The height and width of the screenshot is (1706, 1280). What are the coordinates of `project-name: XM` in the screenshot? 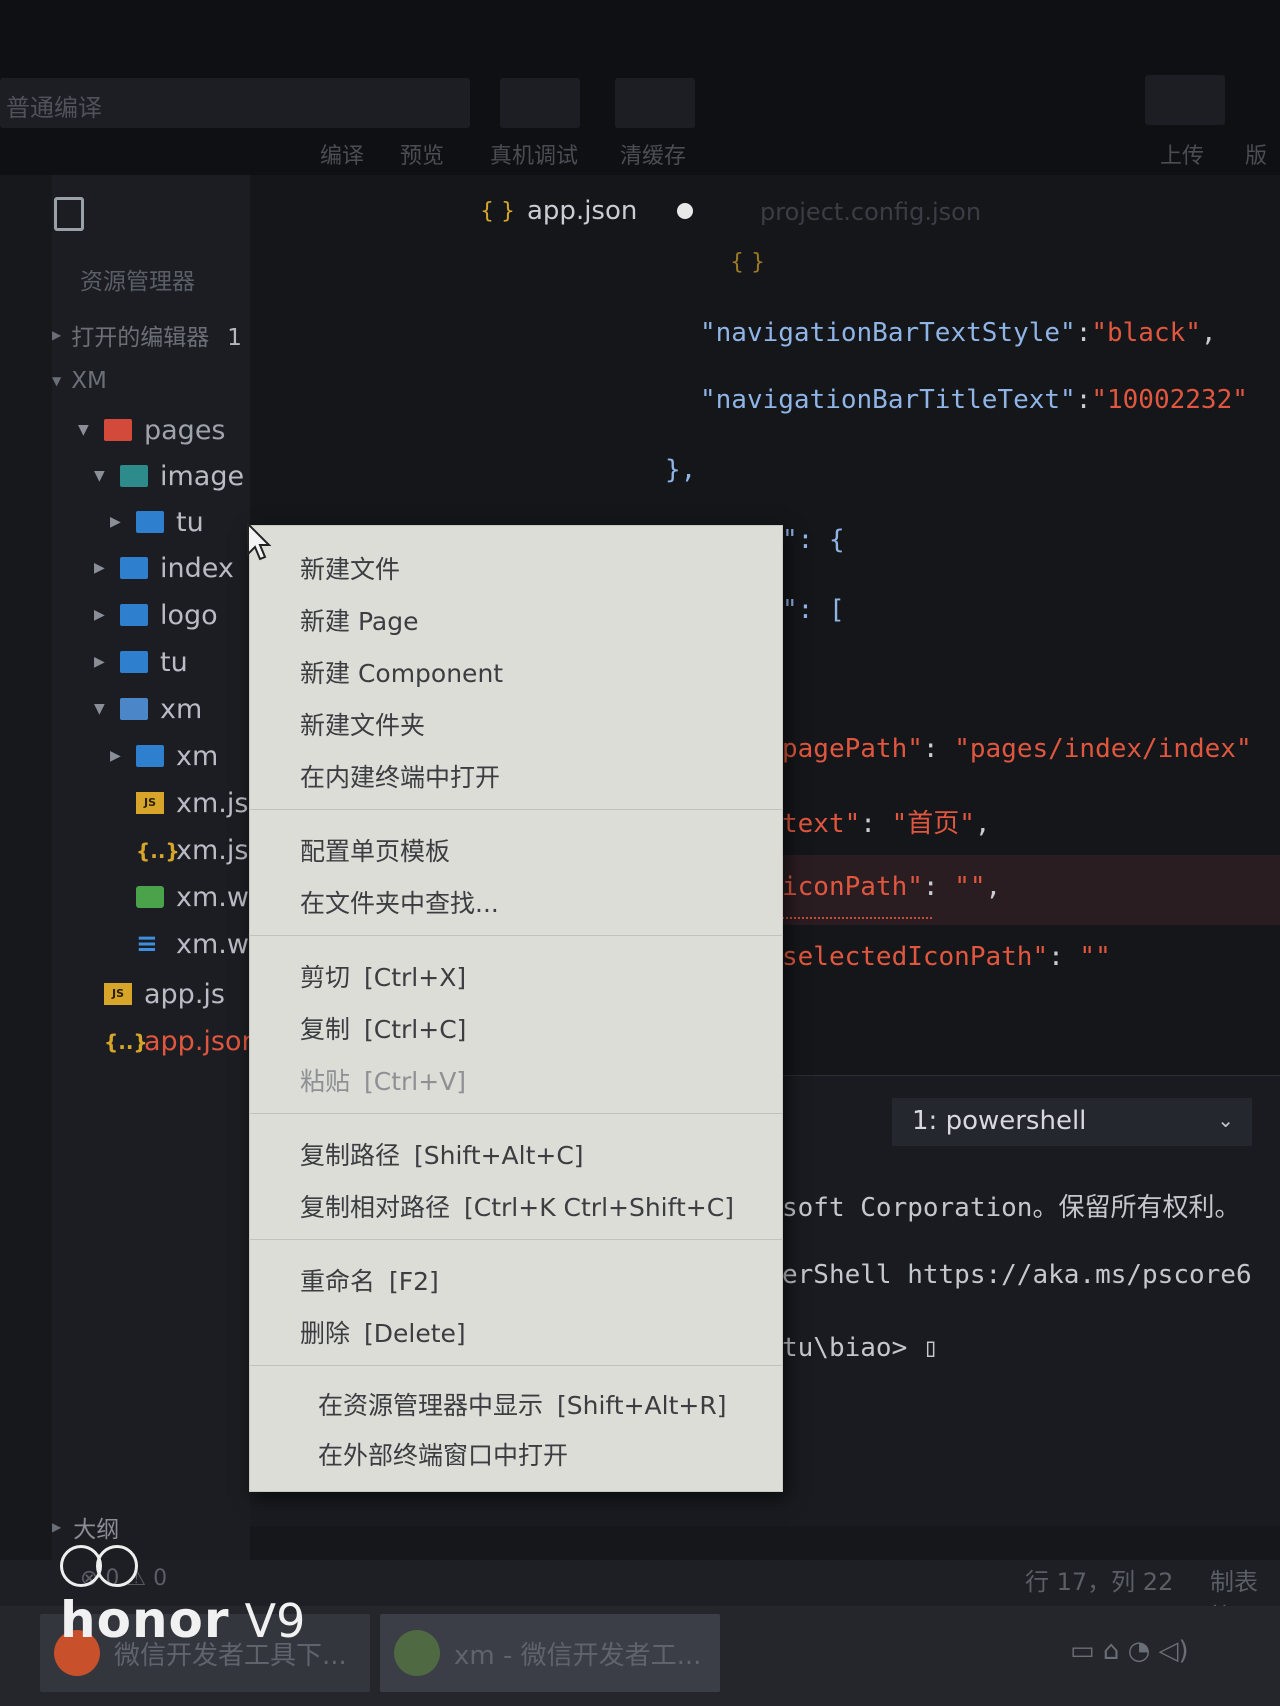 It's located at (89, 381).